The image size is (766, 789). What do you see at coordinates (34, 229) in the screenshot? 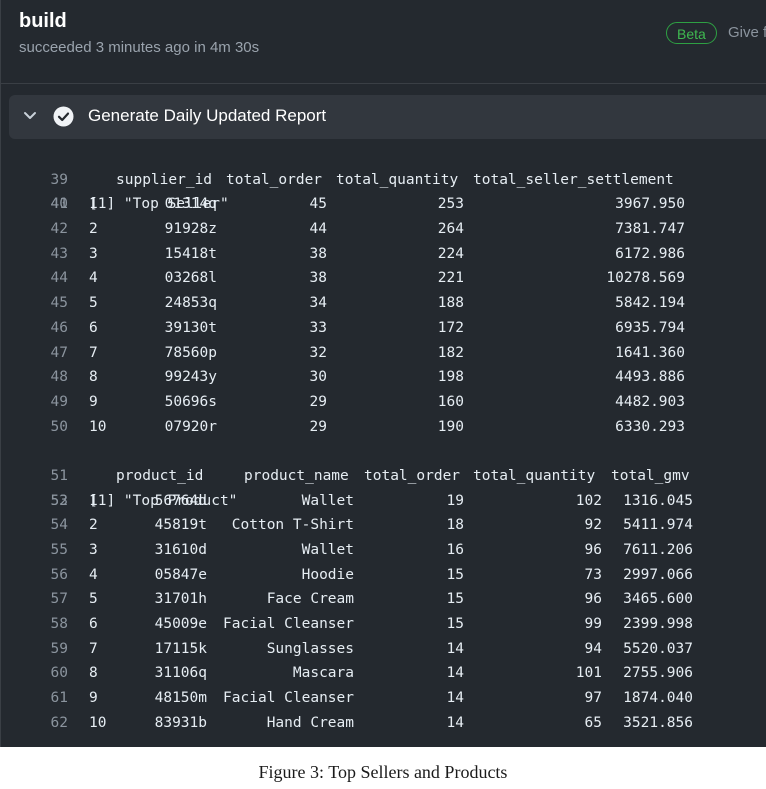
I see `line-number: 42` at bounding box center [34, 229].